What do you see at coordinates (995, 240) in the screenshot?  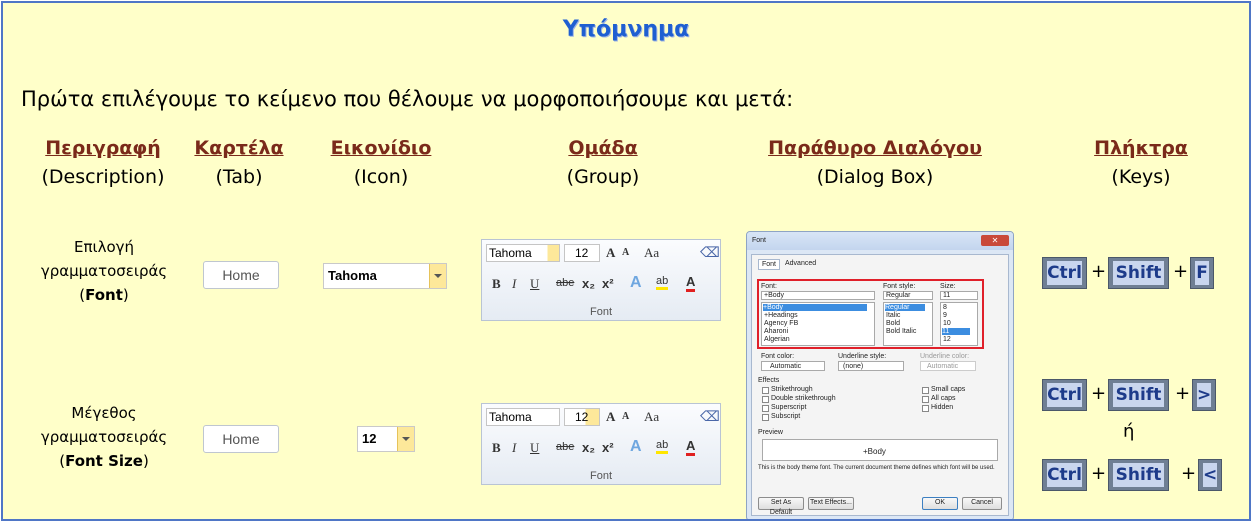 I see `close-icon: ✕` at bounding box center [995, 240].